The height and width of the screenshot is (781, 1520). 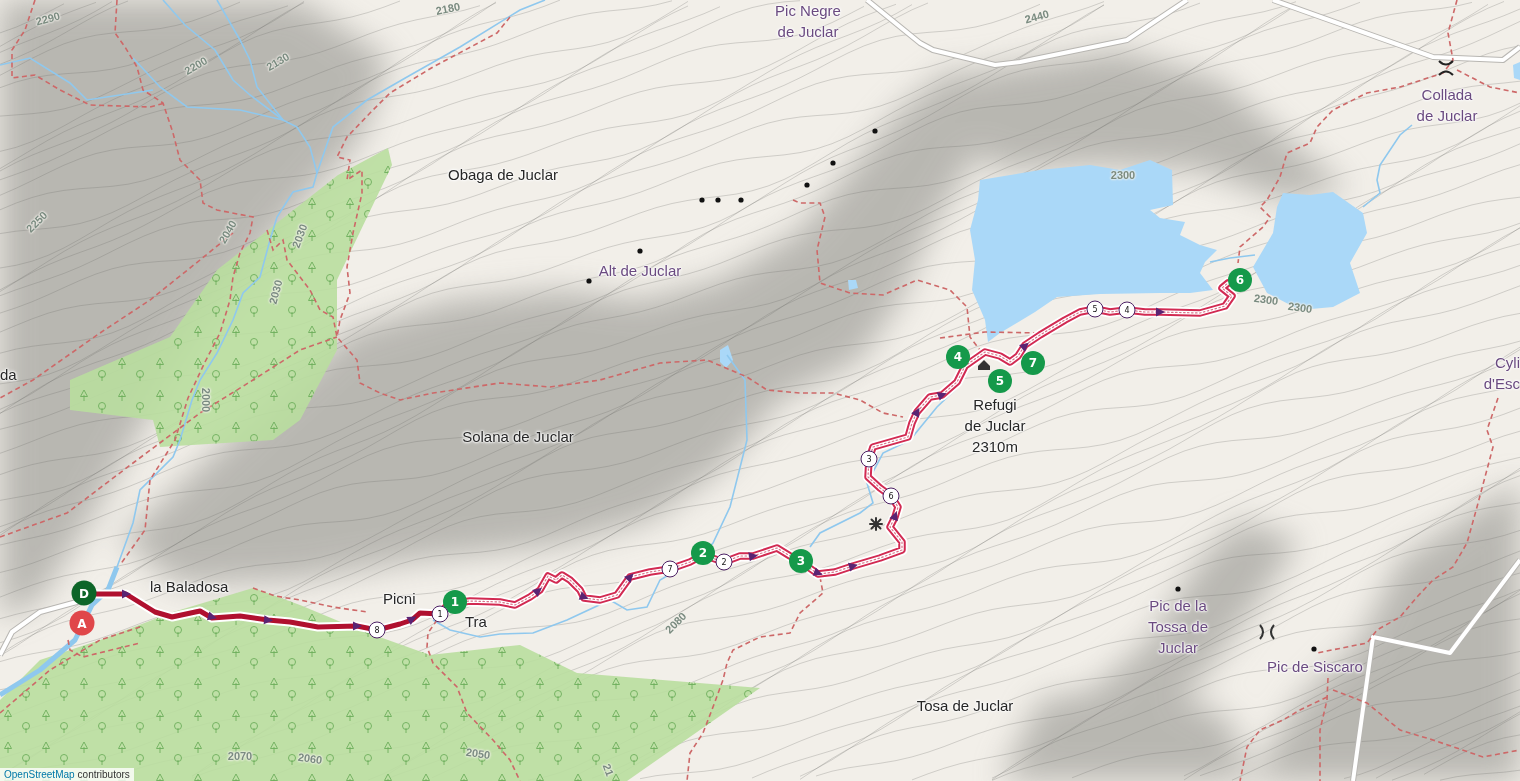 I want to click on attribution-text: contributors, so click(x=103, y=774).